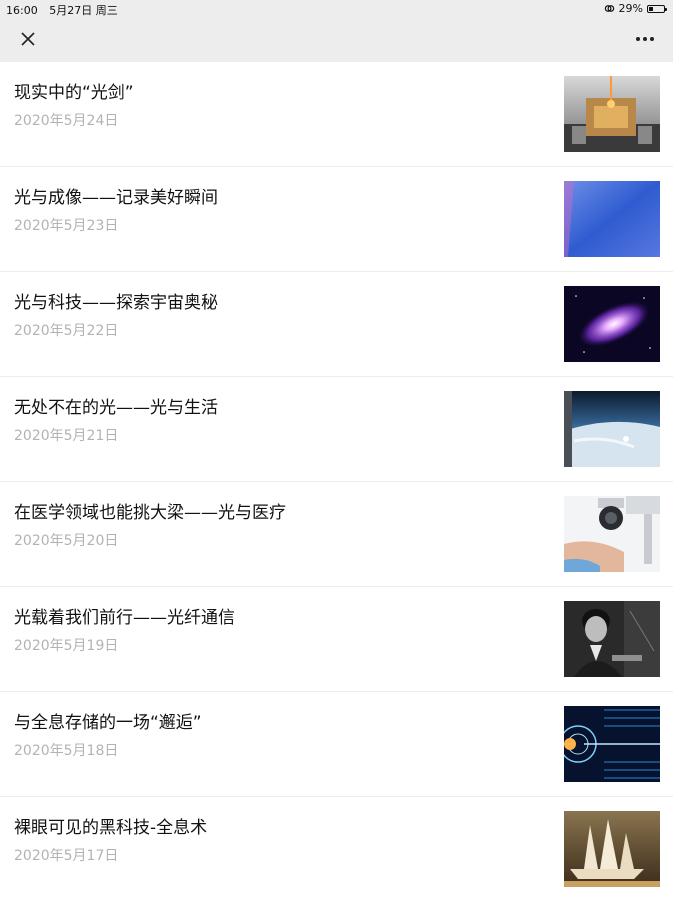  What do you see at coordinates (110, 825) in the screenshot?
I see `article-title: 裸眼可见的黑科技-全息术` at bounding box center [110, 825].